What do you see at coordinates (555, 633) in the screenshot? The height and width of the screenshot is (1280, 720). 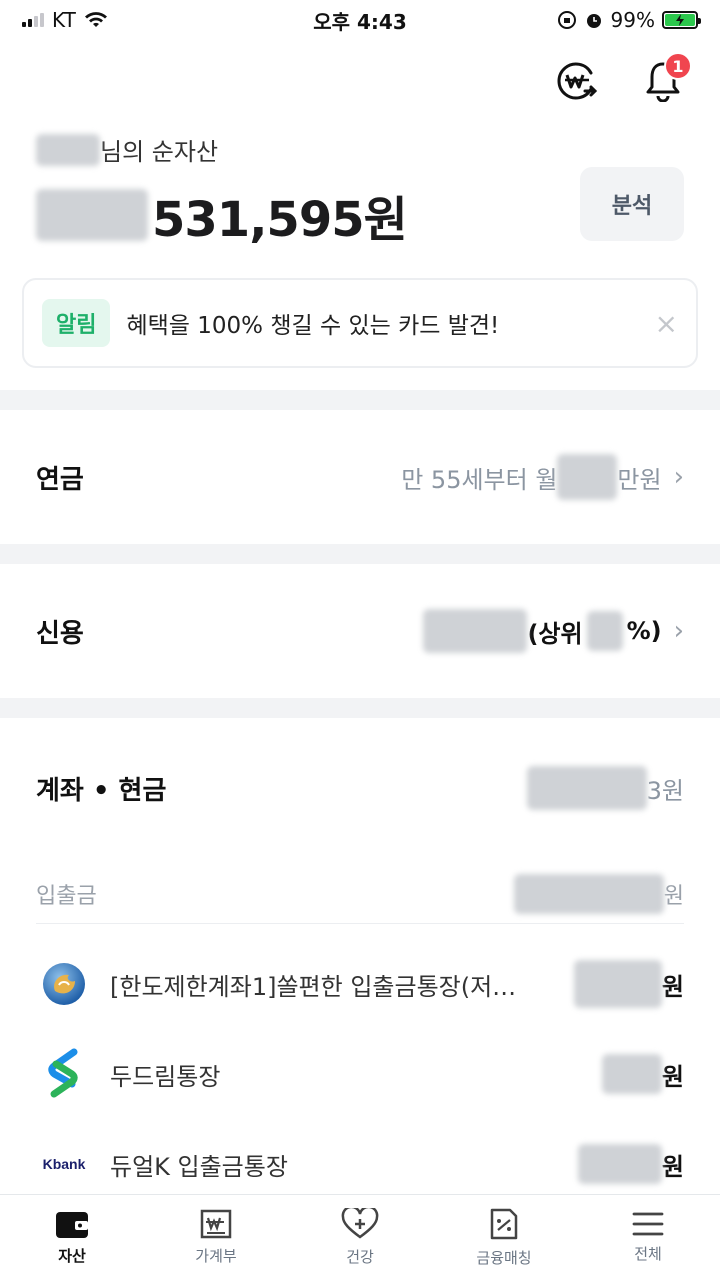 I see `credit-value-prefix: (상위` at bounding box center [555, 633].